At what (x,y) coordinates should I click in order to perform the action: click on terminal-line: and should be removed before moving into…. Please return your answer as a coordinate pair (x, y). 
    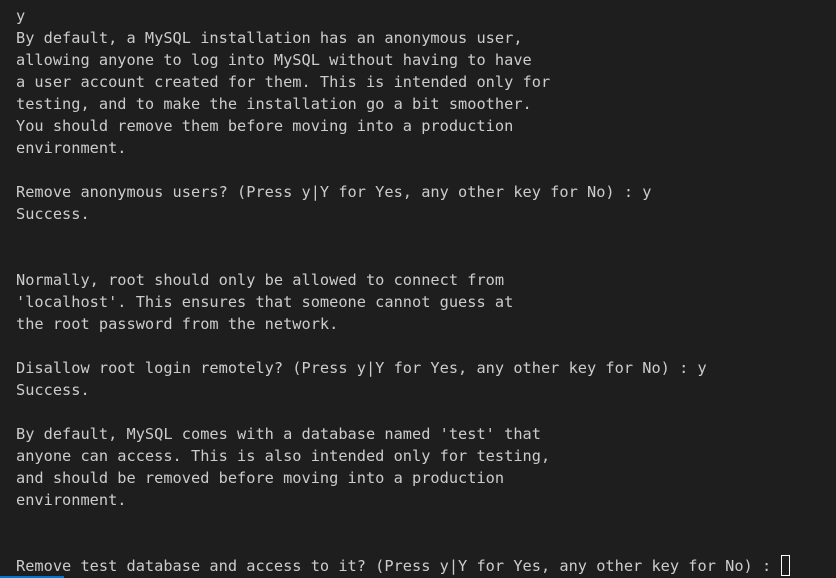
    Looking at the image, I should click on (260, 478).